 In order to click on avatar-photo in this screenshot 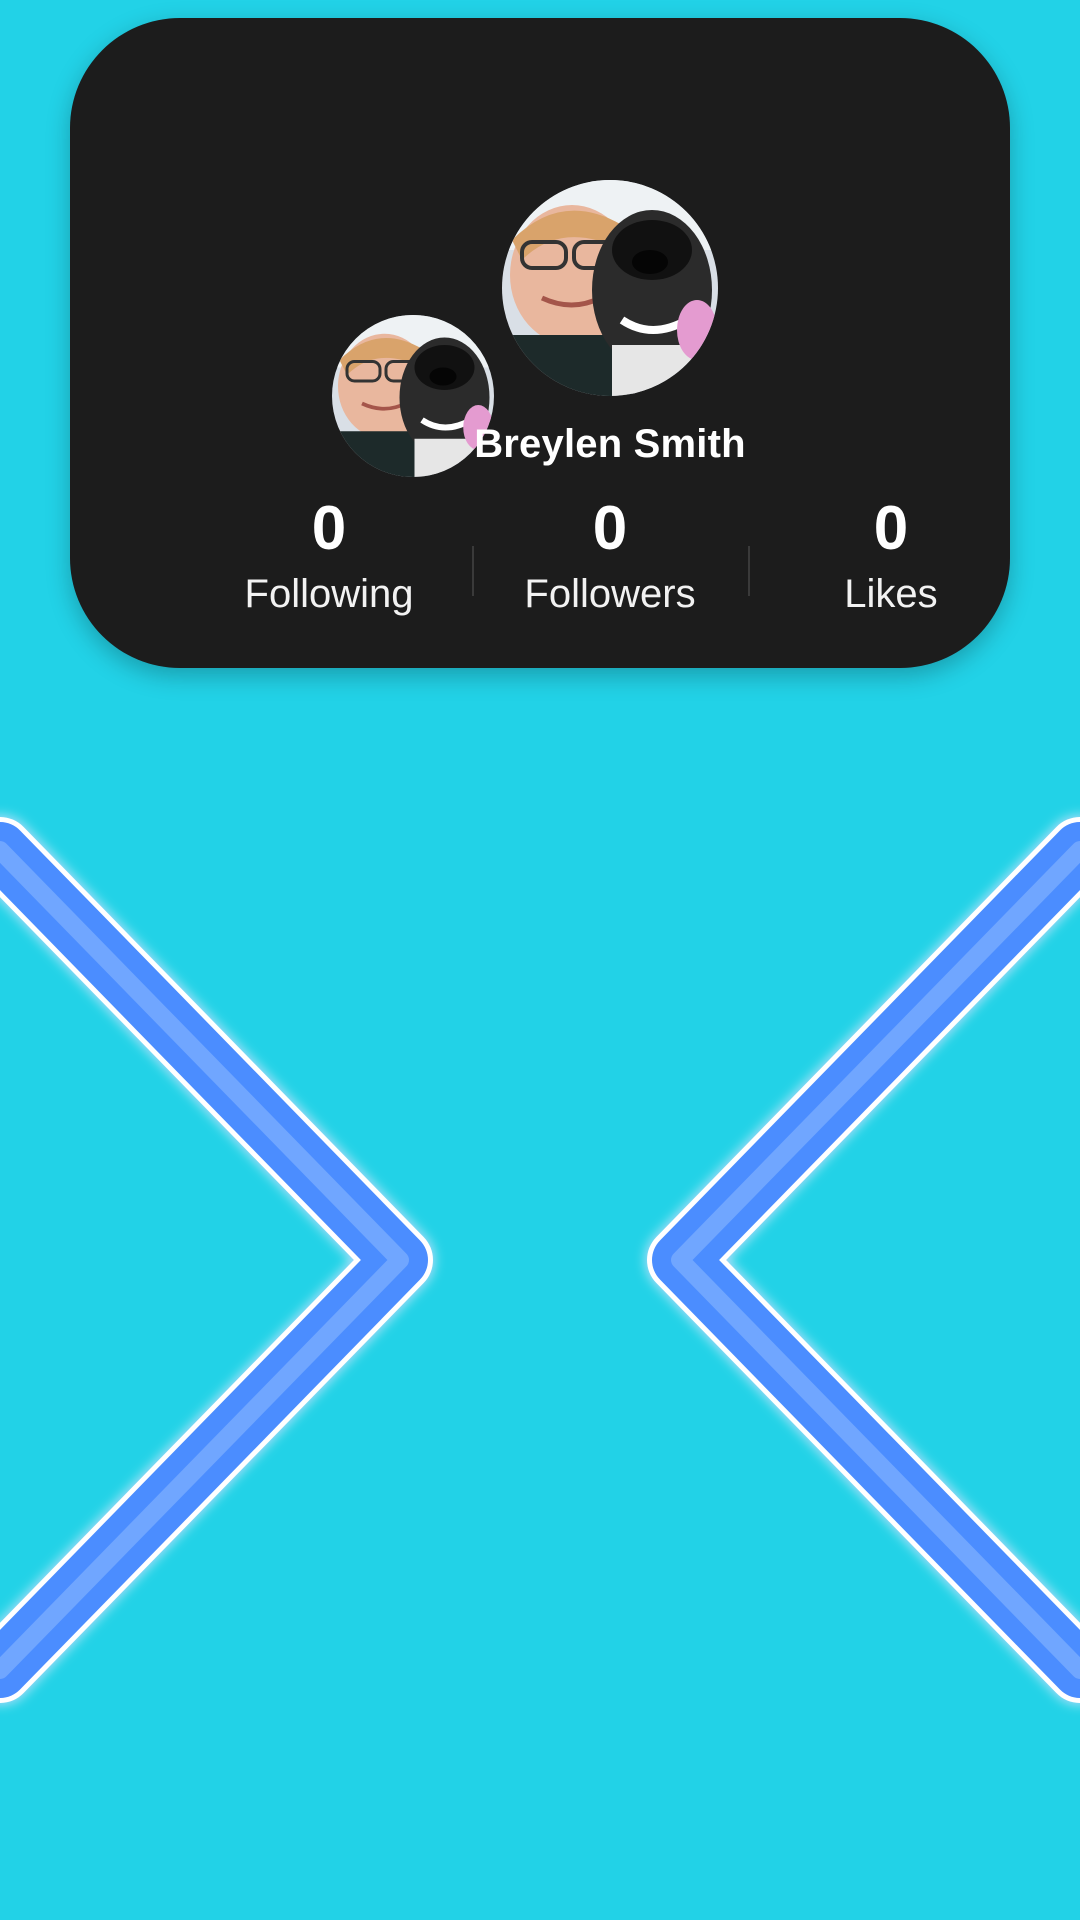, I will do `click(610, 288)`.